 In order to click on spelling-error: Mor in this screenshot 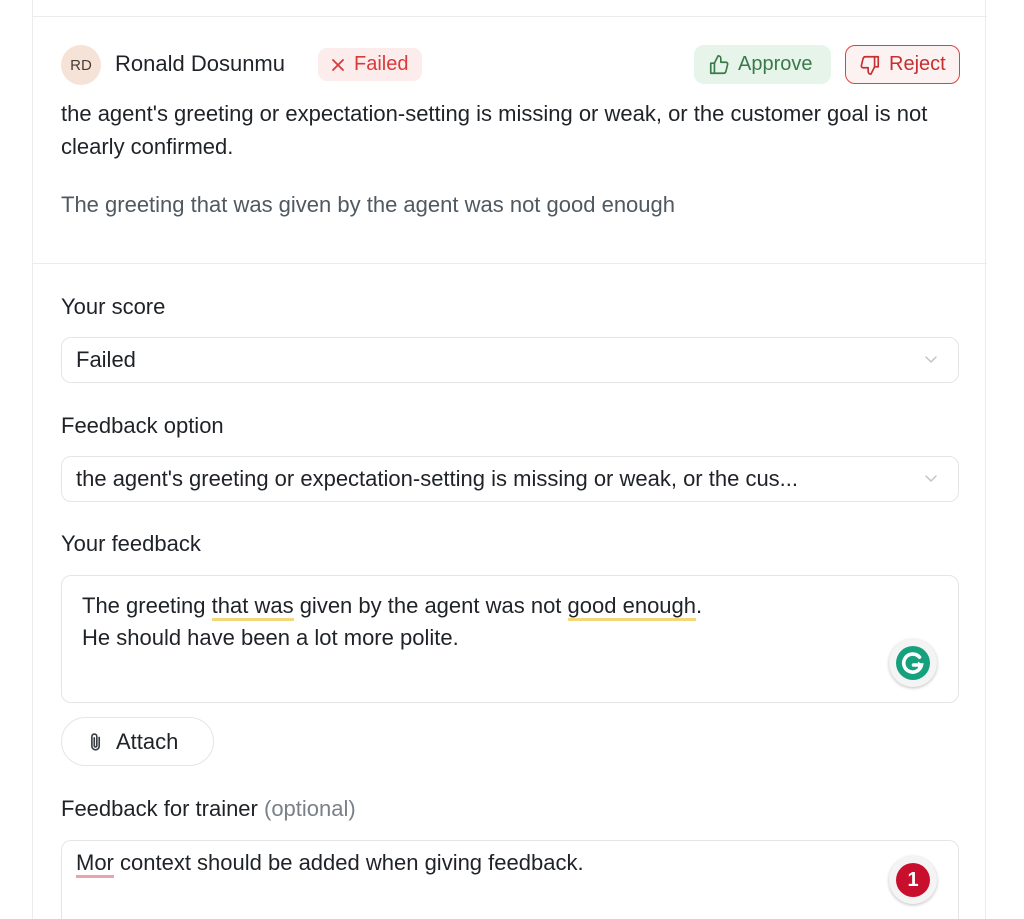, I will do `click(95, 864)`.